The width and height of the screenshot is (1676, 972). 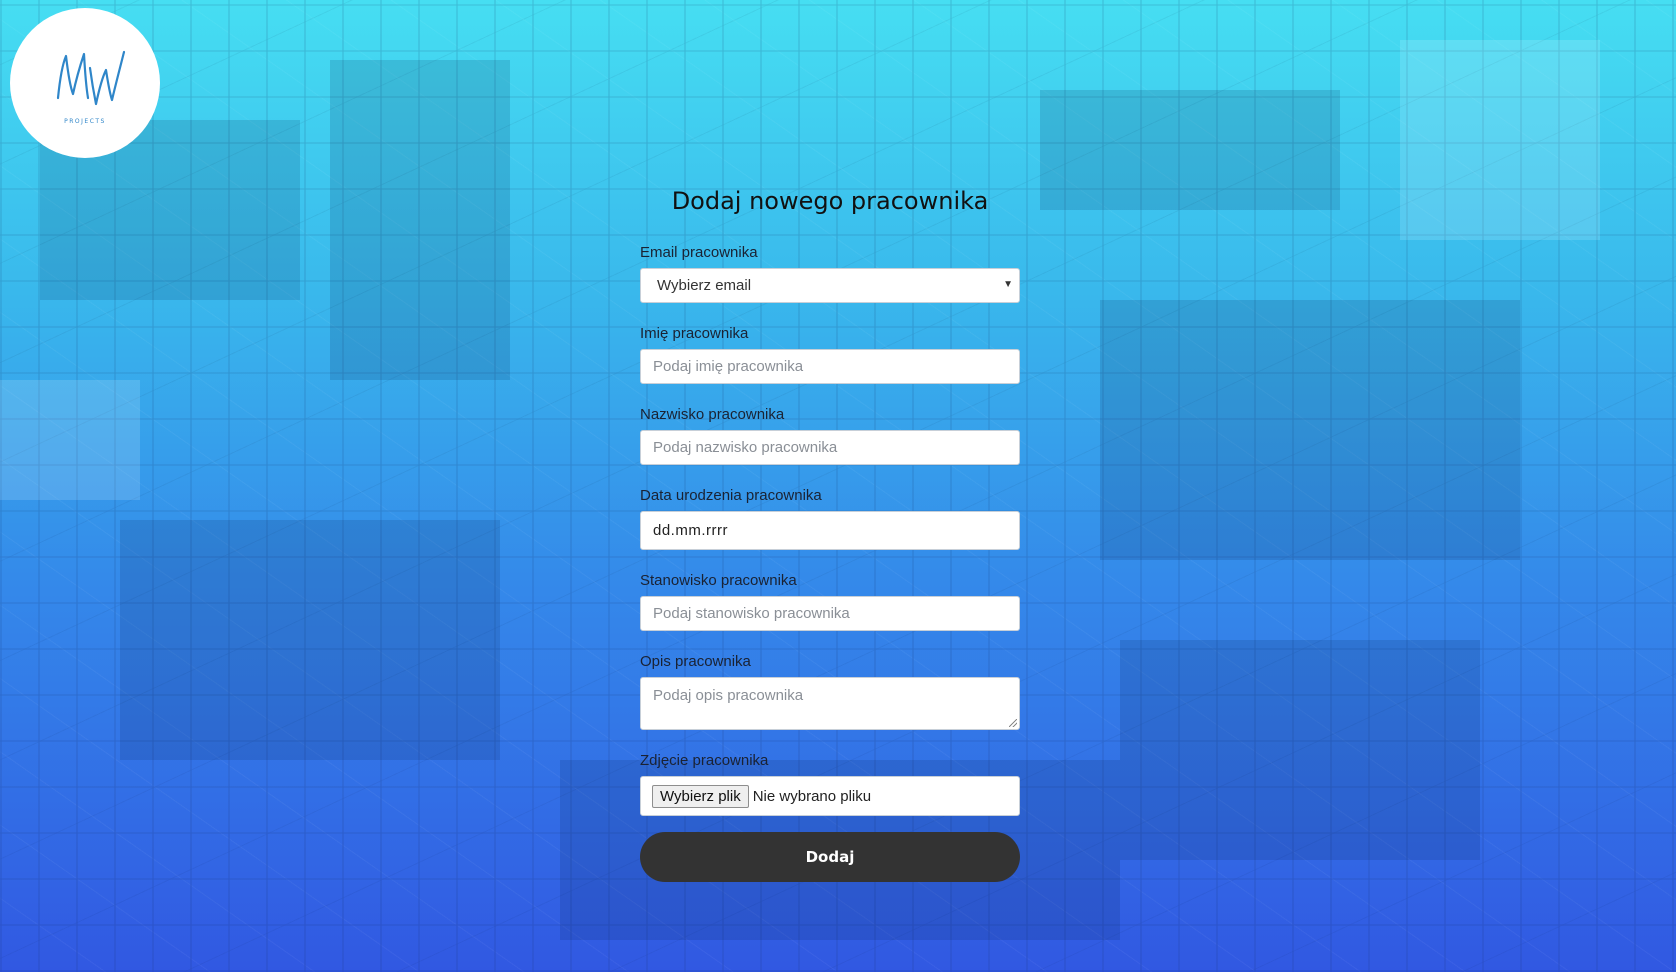 What do you see at coordinates (91, 87) in the screenshot?
I see `mw-projects-logo-icon: PROJECTS` at bounding box center [91, 87].